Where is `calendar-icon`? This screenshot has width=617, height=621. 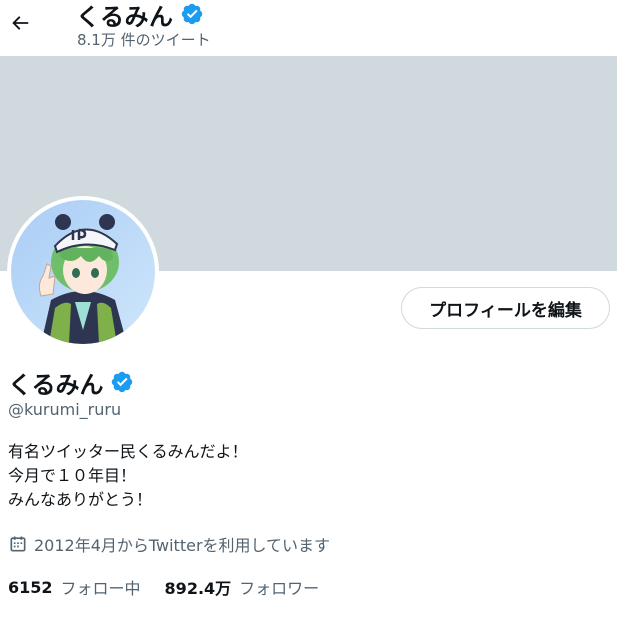
calendar-icon is located at coordinates (18, 544).